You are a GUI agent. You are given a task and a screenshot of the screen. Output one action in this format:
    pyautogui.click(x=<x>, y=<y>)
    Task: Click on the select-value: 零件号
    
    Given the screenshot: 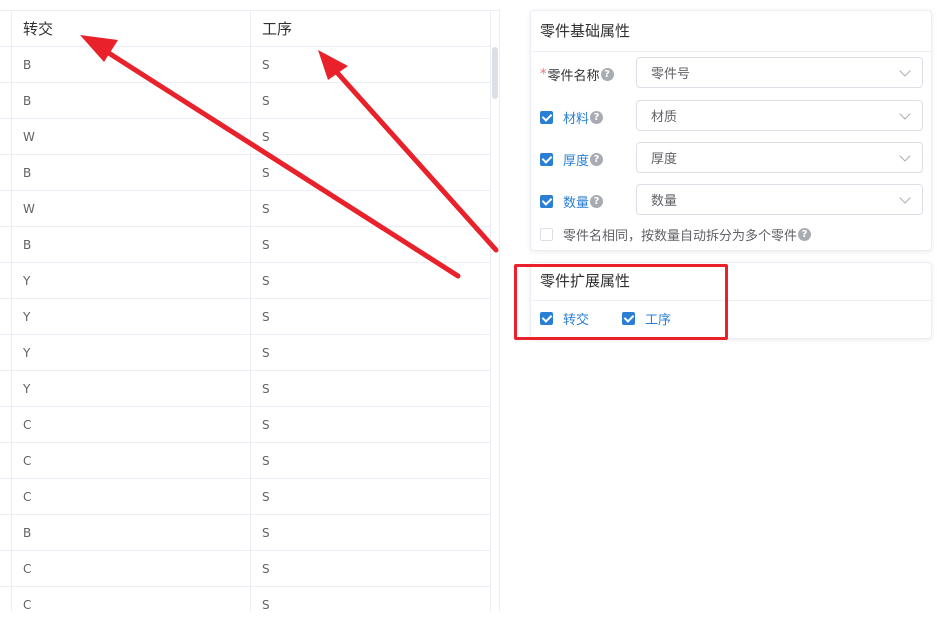 What is the action you would take?
    pyautogui.click(x=671, y=74)
    